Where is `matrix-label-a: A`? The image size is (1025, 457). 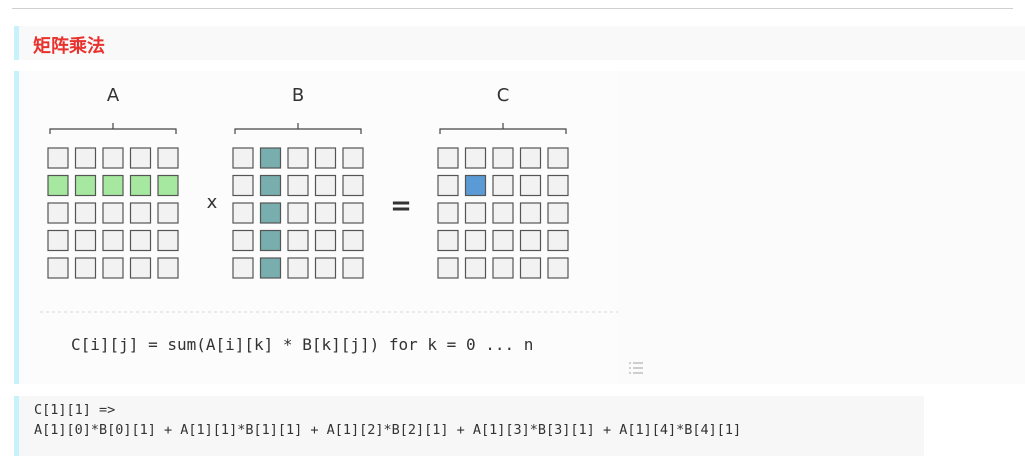
matrix-label-a: A is located at coordinates (113, 95).